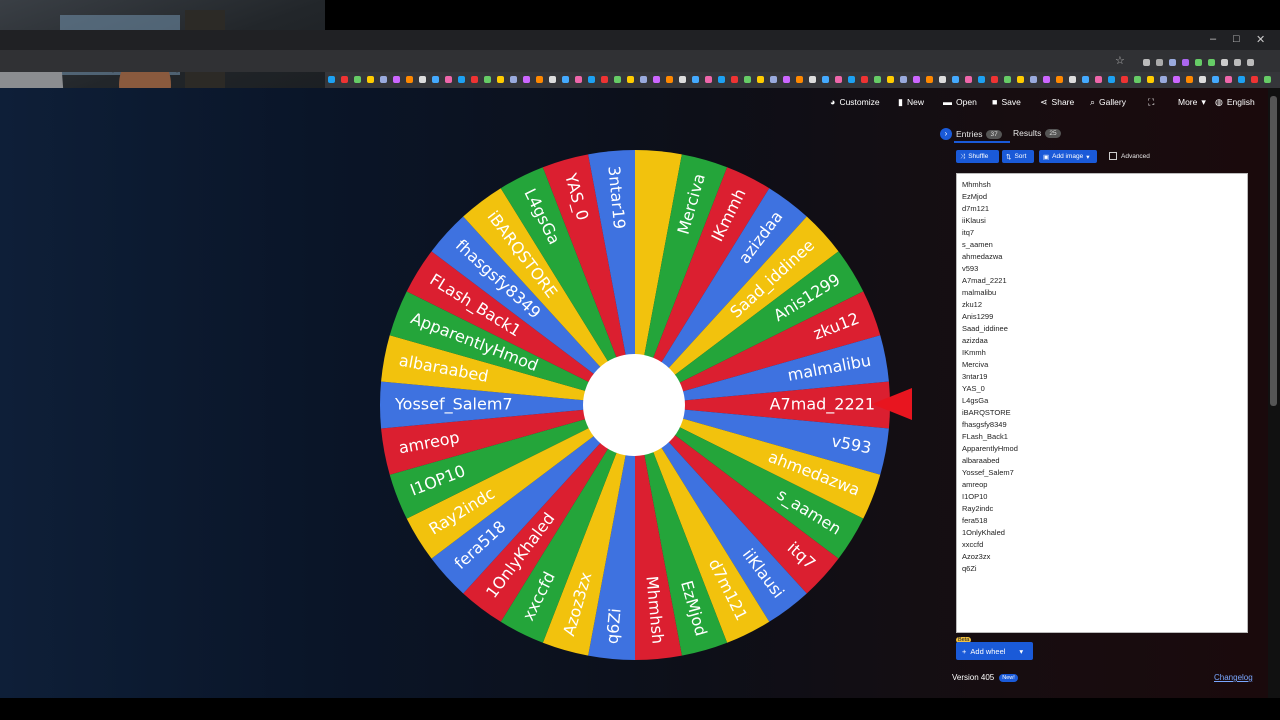  What do you see at coordinates (1233, 677) in the screenshot?
I see `changelog-link: Changelog` at bounding box center [1233, 677].